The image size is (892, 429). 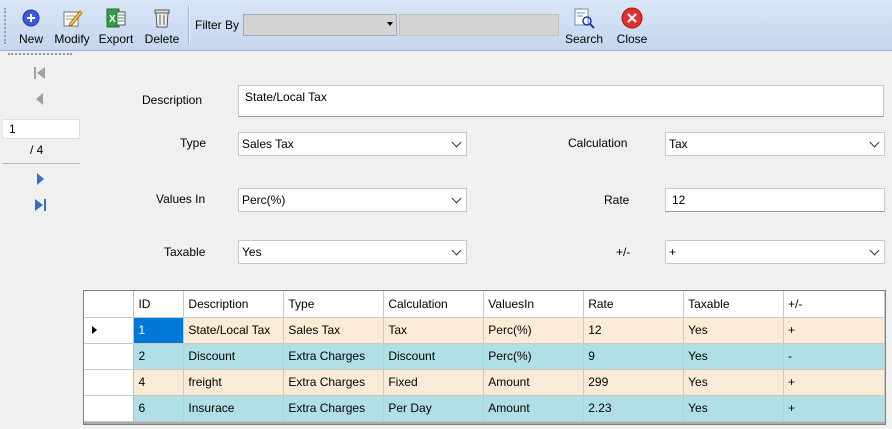 I want to click on edit-icon, so click(x=73, y=18).